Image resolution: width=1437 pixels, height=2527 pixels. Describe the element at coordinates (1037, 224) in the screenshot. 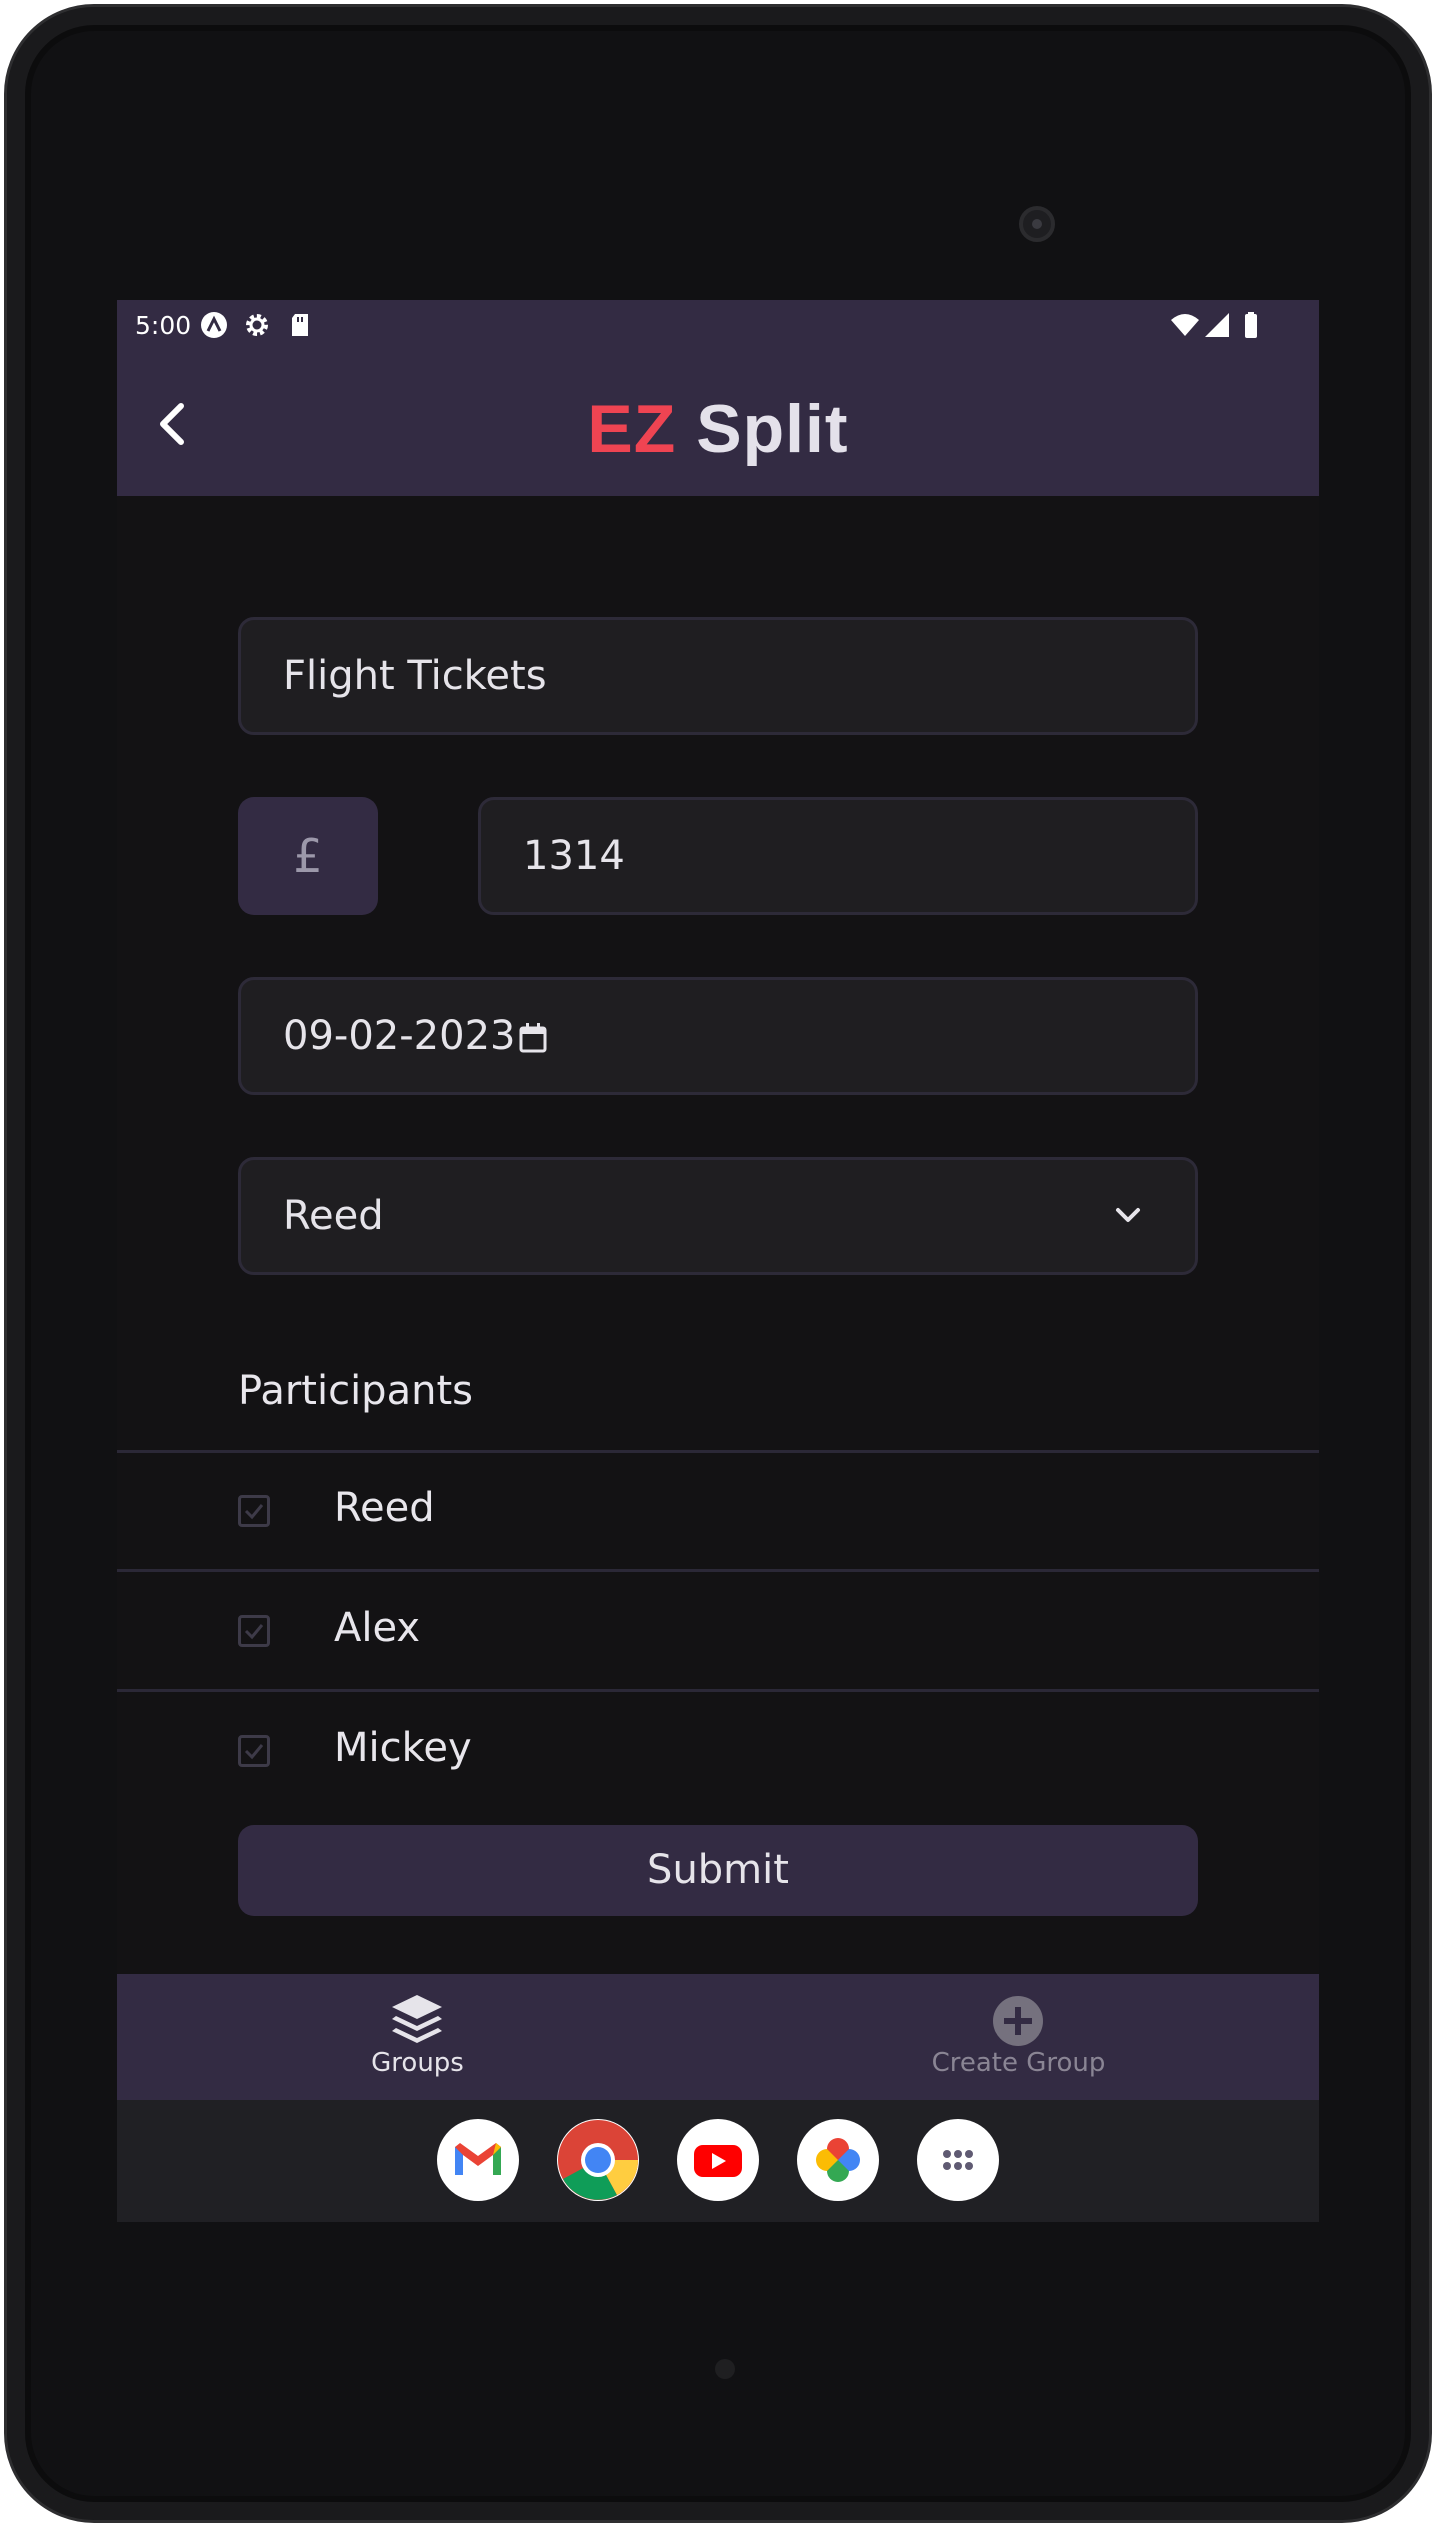

I see `front-camera` at that location.